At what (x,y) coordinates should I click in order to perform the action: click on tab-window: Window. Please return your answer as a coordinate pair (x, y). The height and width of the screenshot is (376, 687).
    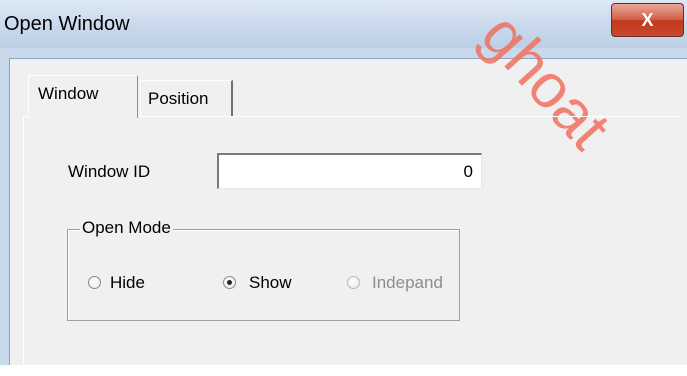
    Looking at the image, I should click on (83, 96).